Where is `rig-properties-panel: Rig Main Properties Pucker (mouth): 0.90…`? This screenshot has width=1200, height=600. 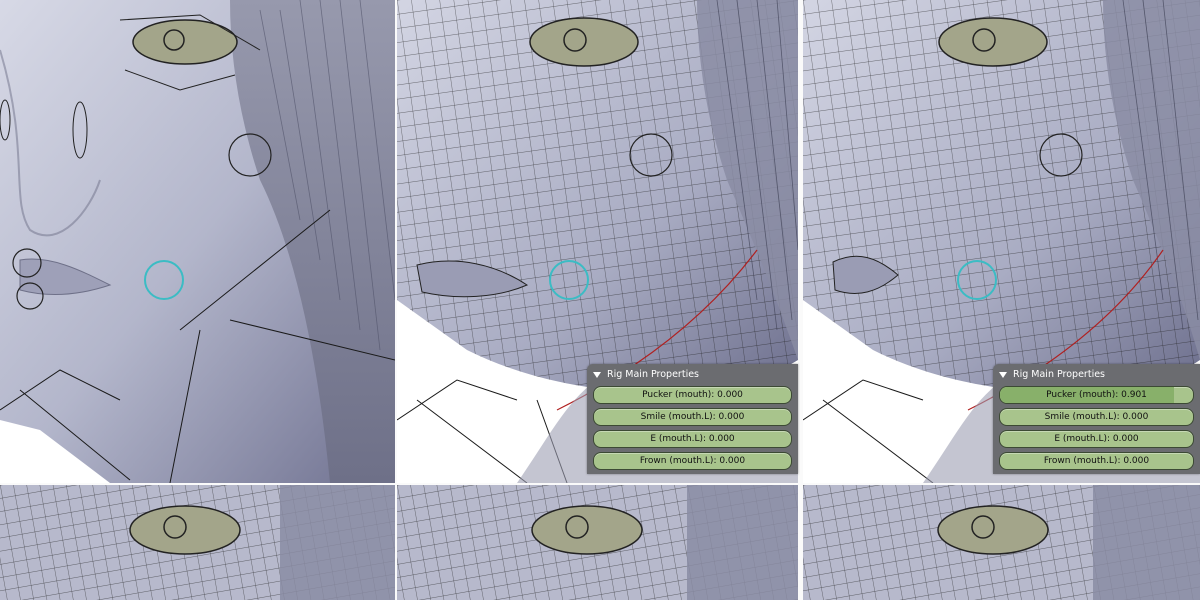
rig-properties-panel: Rig Main Properties Pucker (mouth): 0.90… is located at coordinates (1096, 419).